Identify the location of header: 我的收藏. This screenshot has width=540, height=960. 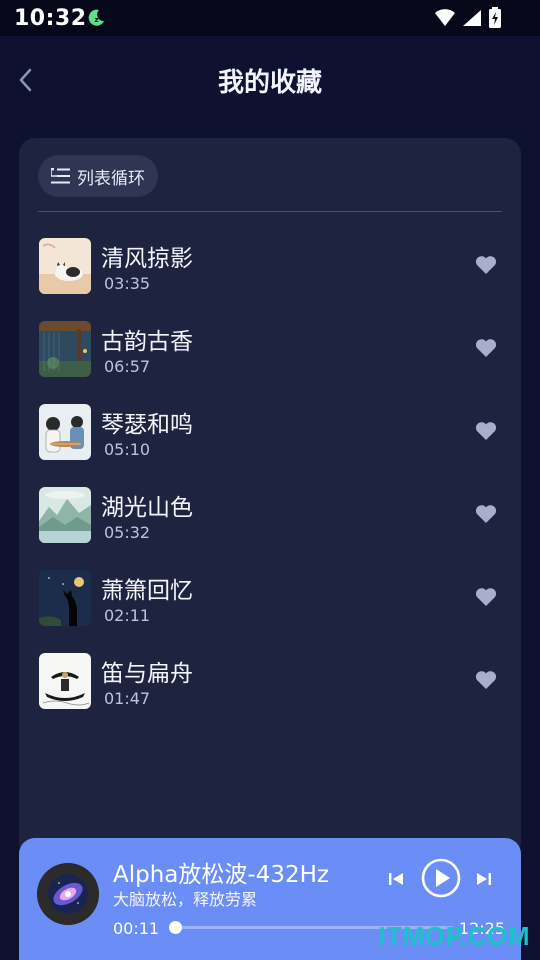
(270, 80).